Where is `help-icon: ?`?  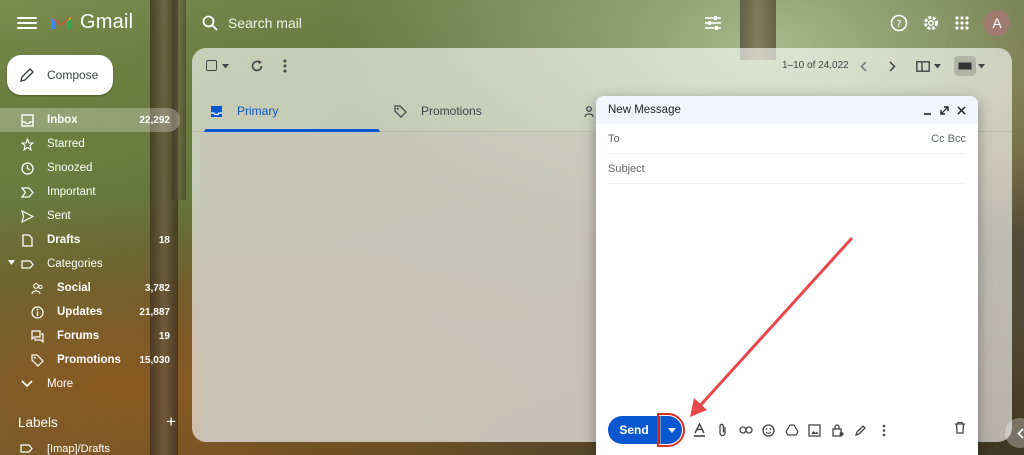
help-icon: ? is located at coordinates (899, 23).